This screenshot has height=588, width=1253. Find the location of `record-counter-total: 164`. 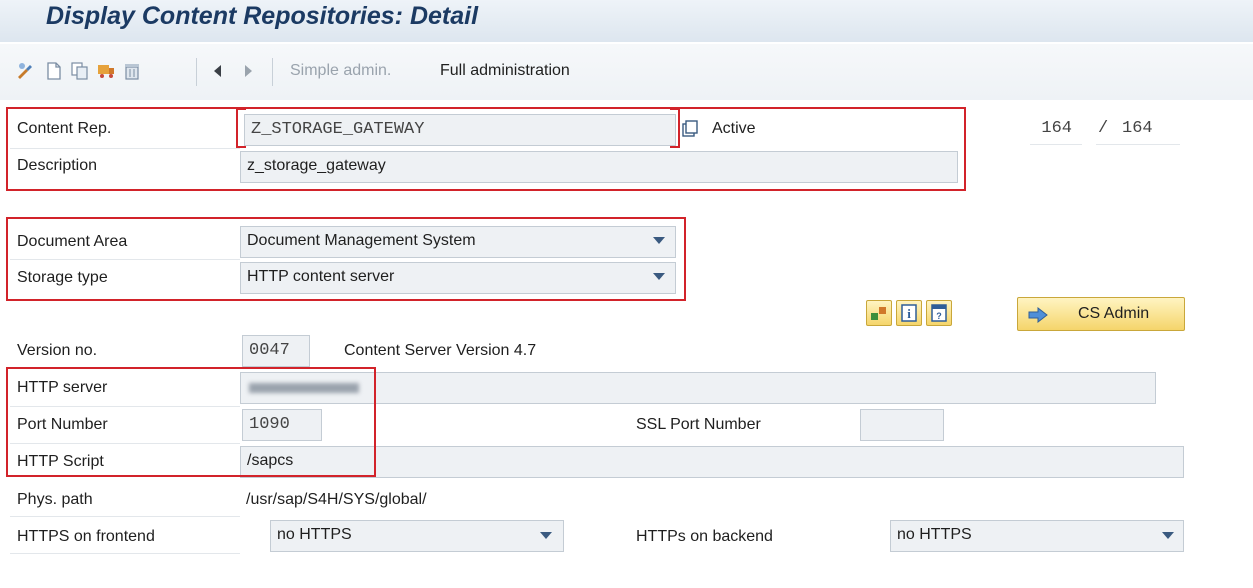

record-counter-total: 164 is located at coordinates (1137, 128).